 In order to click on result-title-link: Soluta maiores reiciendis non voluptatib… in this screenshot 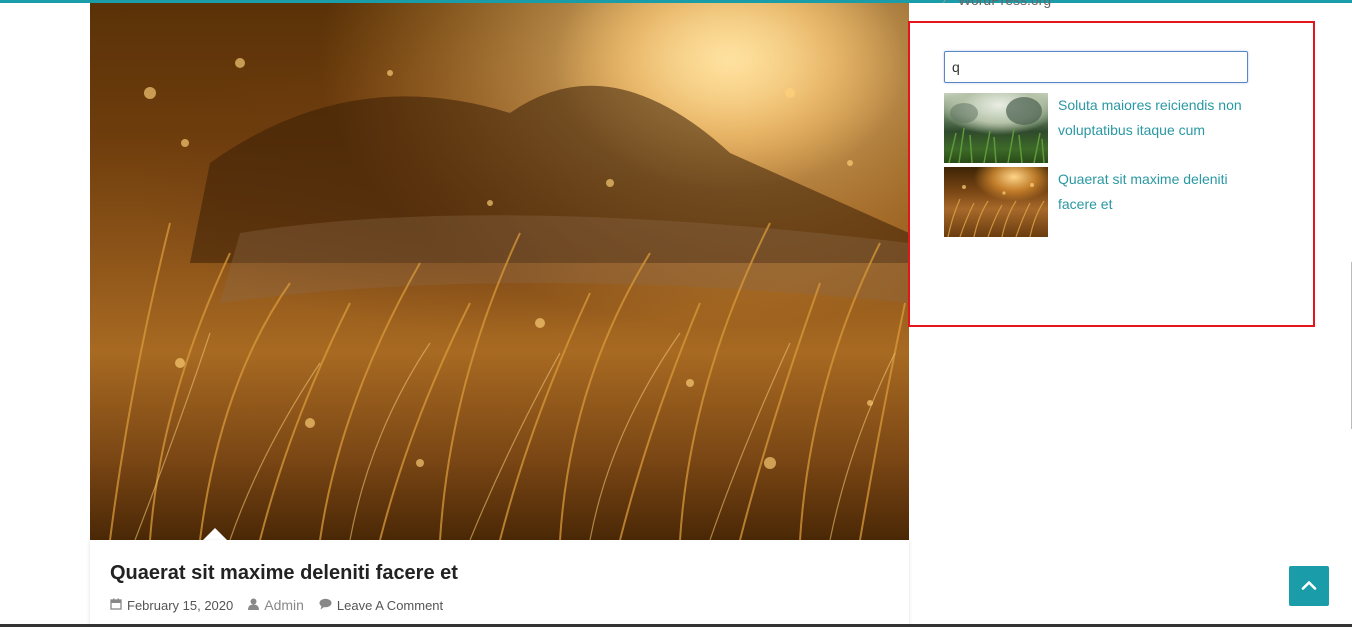, I will do `click(1163, 118)`.